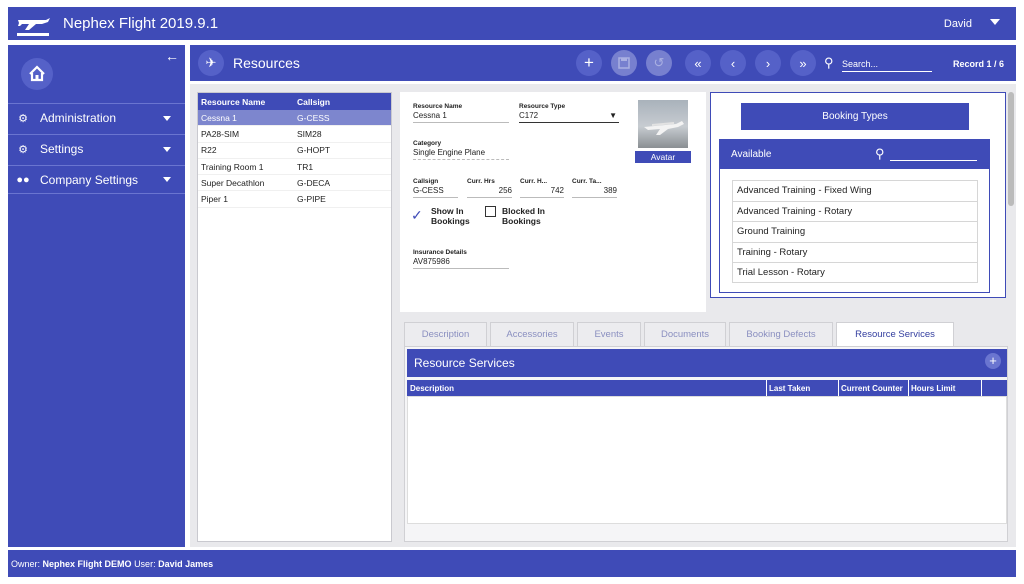 The width and height of the screenshot is (1024, 584). Describe the element at coordinates (426, 181) in the screenshot. I see `field-label: Callsign` at that location.